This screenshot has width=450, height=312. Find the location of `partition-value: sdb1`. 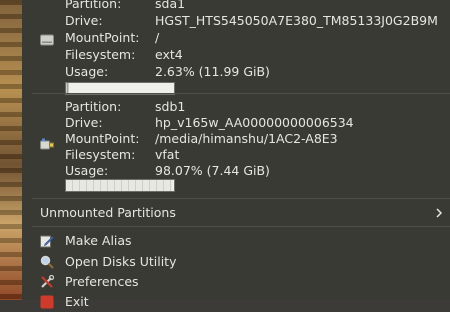

partition-value: sdb1 is located at coordinates (170, 106).